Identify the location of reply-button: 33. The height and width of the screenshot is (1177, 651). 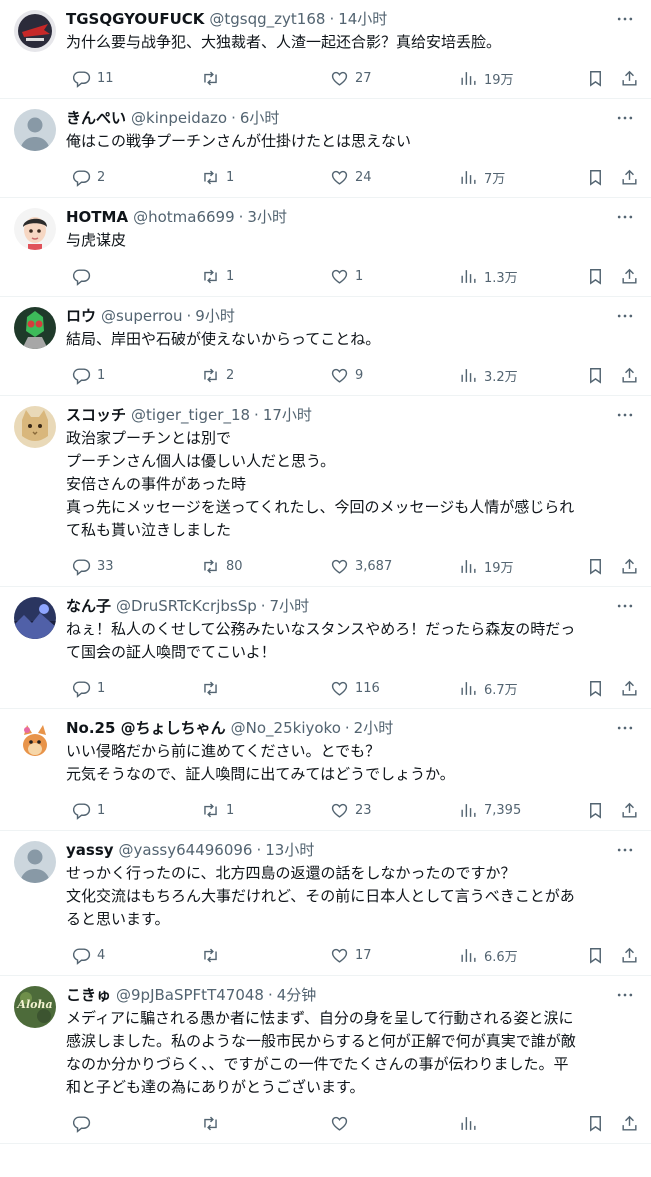
(130, 566).